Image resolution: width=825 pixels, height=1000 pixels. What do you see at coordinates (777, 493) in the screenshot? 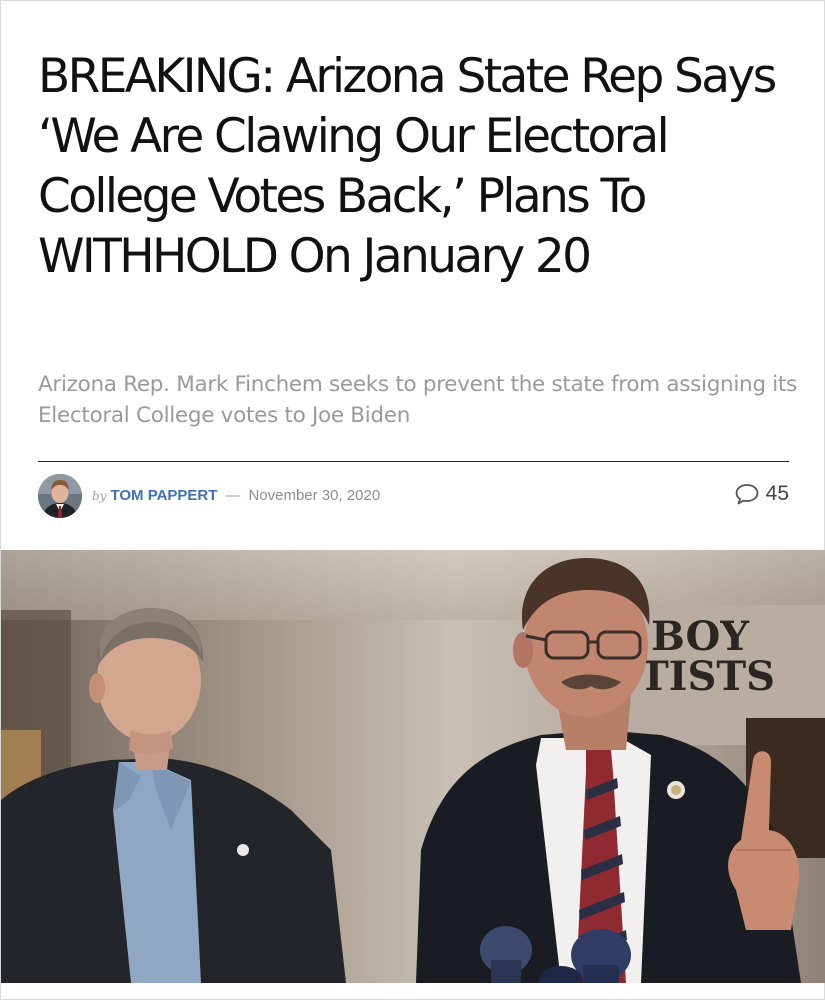
I see `comment-count: 45` at bounding box center [777, 493].